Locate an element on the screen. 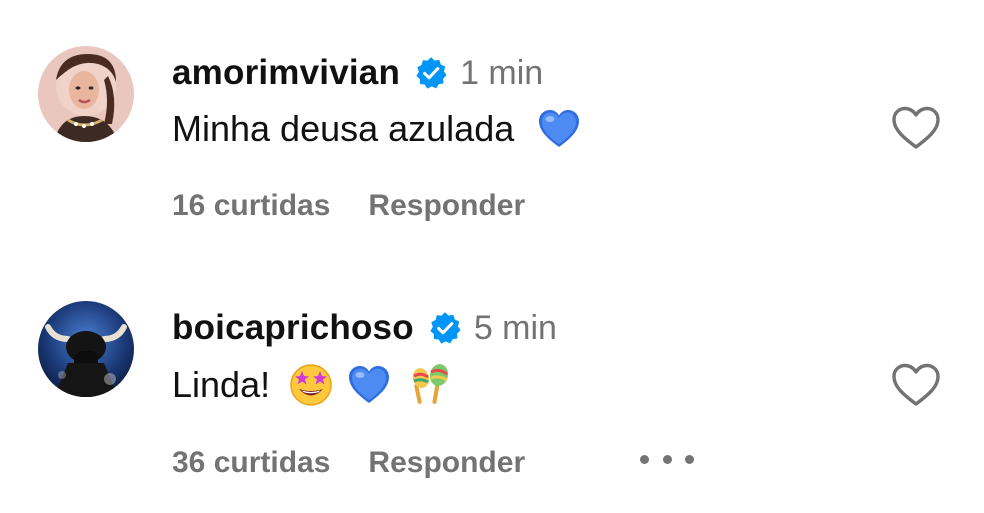 This screenshot has height=513, width=984. comment-text: Linda! is located at coordinates (313, 385).